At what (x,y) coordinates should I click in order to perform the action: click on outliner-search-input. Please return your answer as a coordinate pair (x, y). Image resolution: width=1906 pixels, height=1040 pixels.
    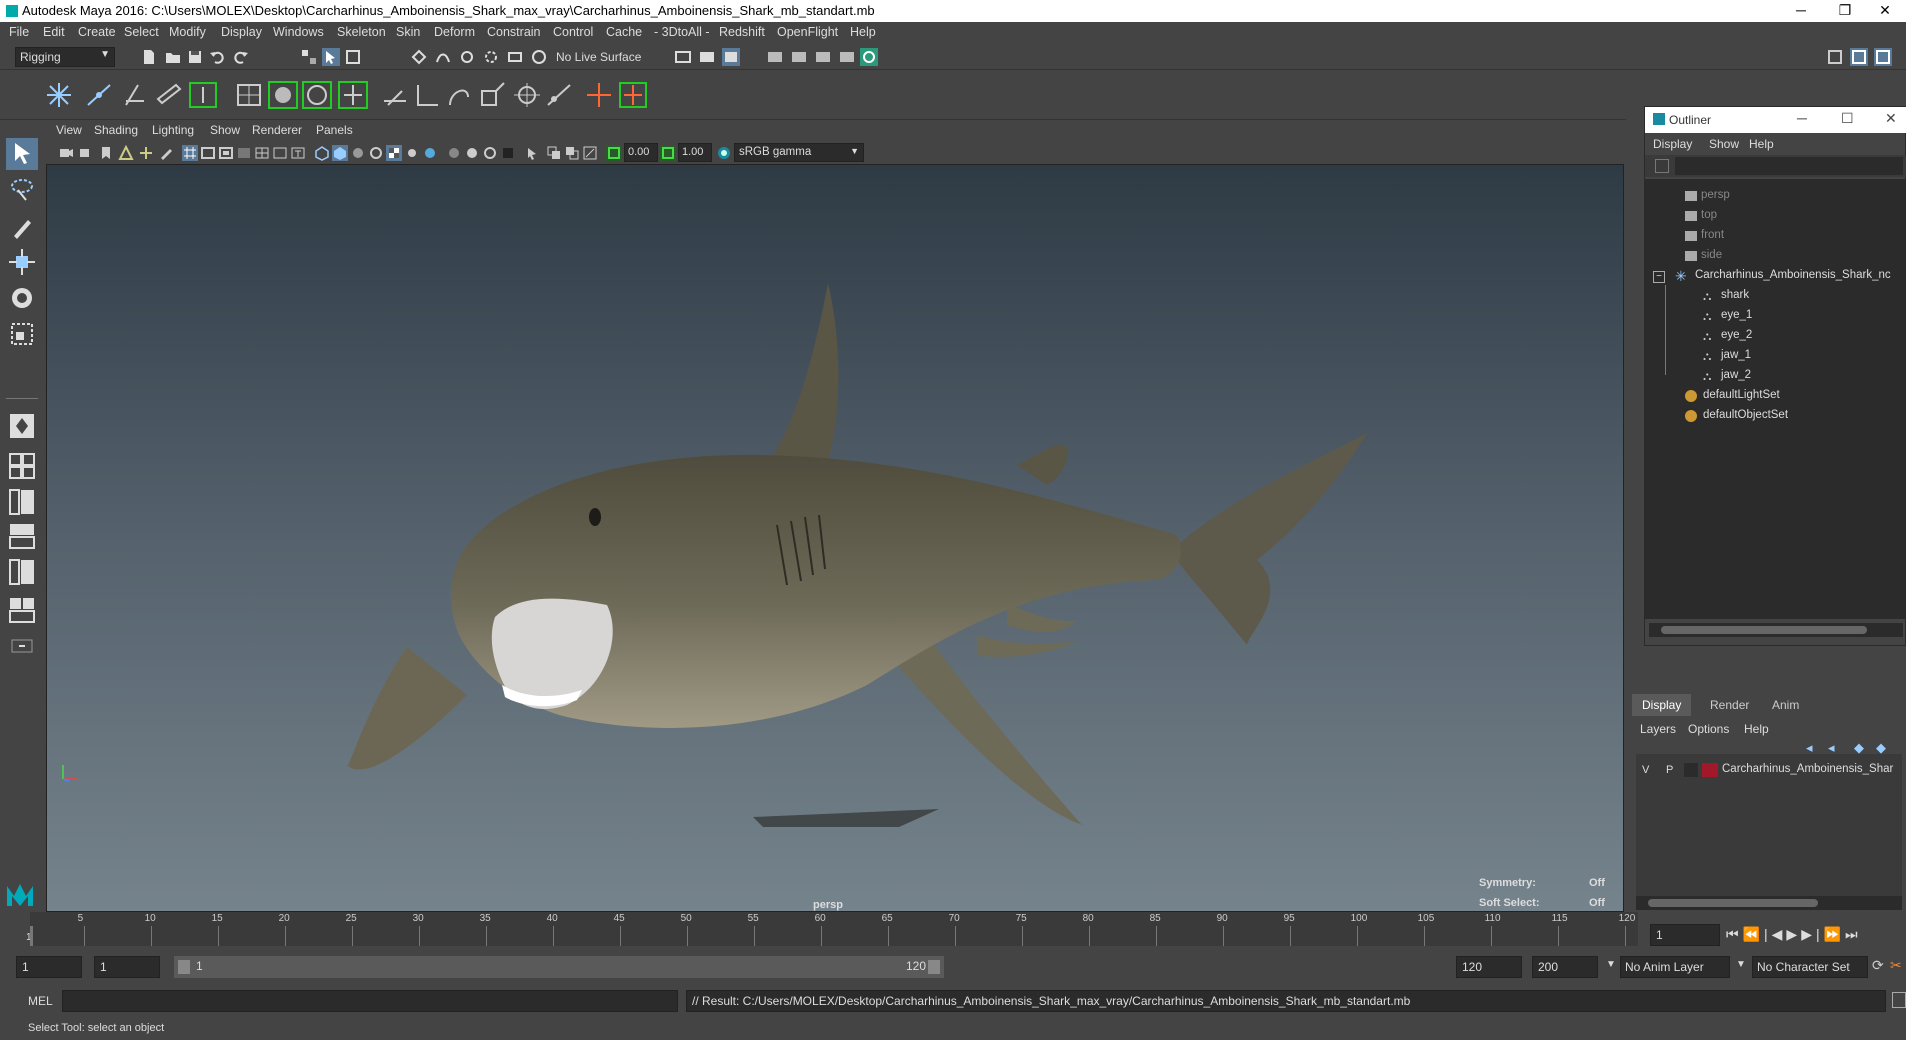
    Looking at the image, I should click on (1789, 166).